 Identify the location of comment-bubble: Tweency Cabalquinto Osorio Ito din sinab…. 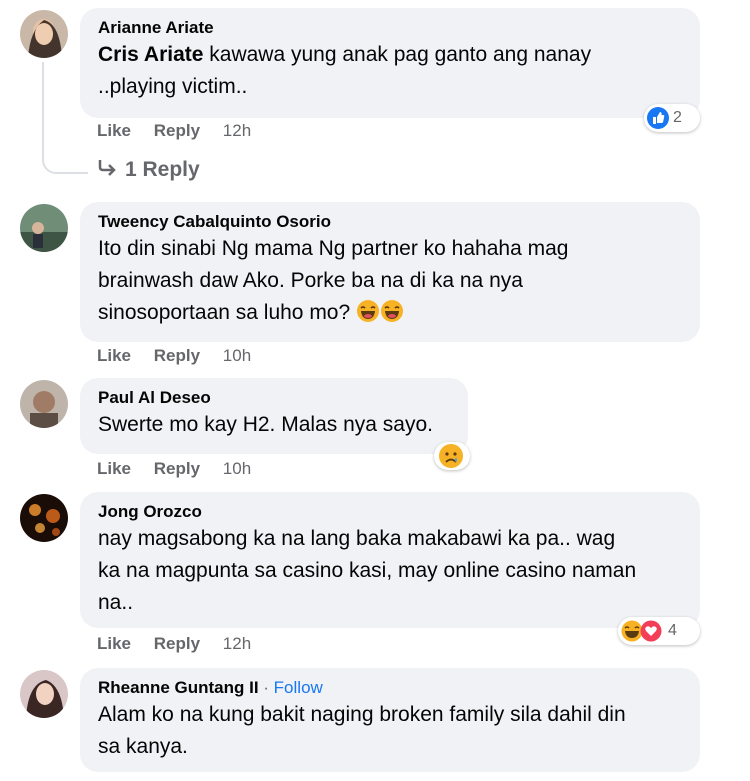
(390, 272).